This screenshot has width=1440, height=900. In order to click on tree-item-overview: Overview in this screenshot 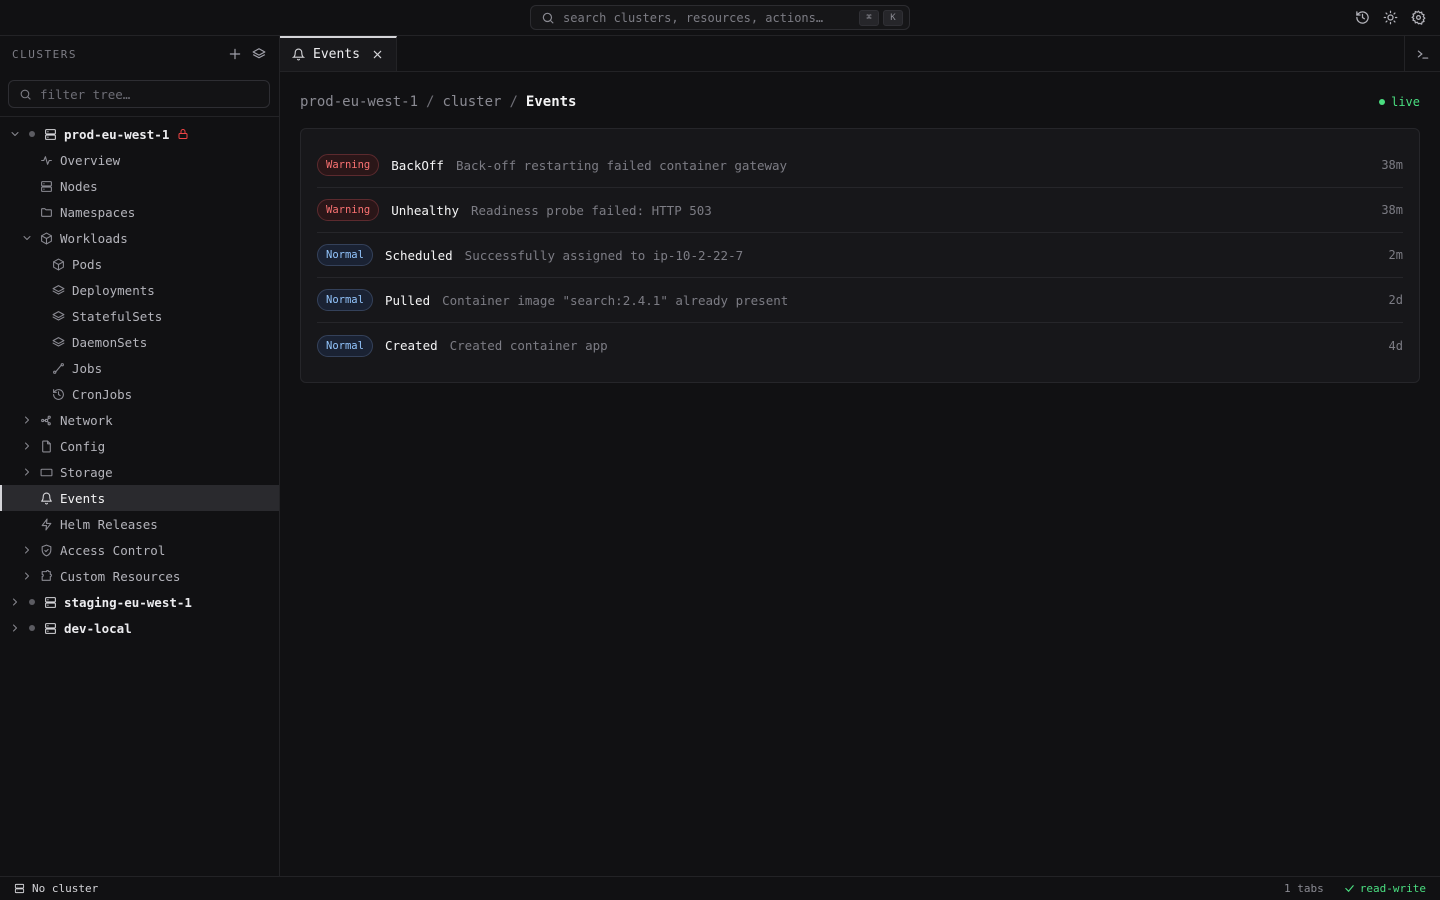, I will do `click(139, 160)`.